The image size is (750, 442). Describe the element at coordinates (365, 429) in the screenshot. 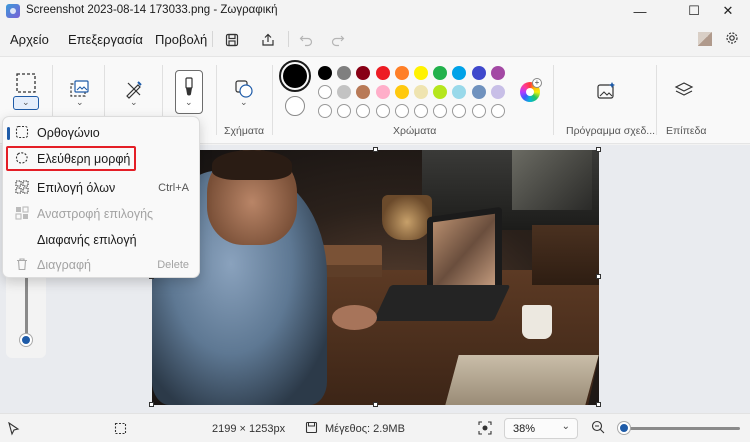

I see `file-size: Μέγεθος: 2.9MB` at that location.